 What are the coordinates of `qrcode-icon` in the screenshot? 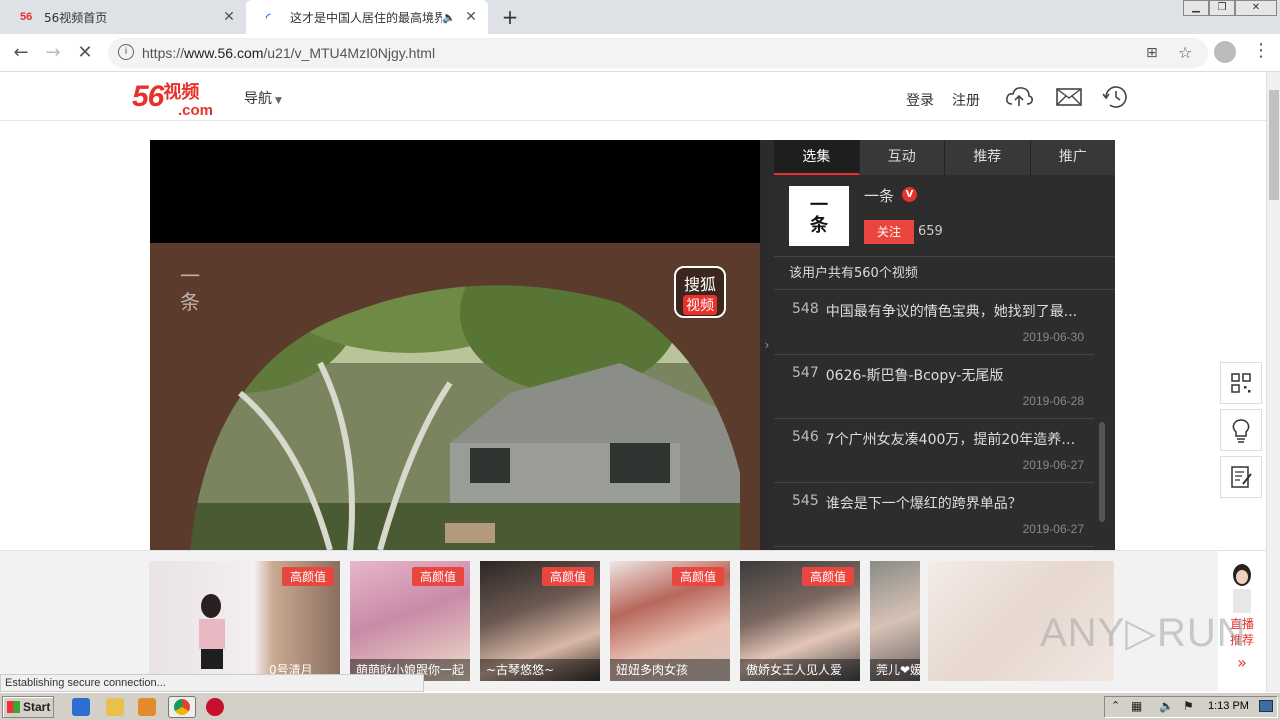 It's located at (1241, 383).